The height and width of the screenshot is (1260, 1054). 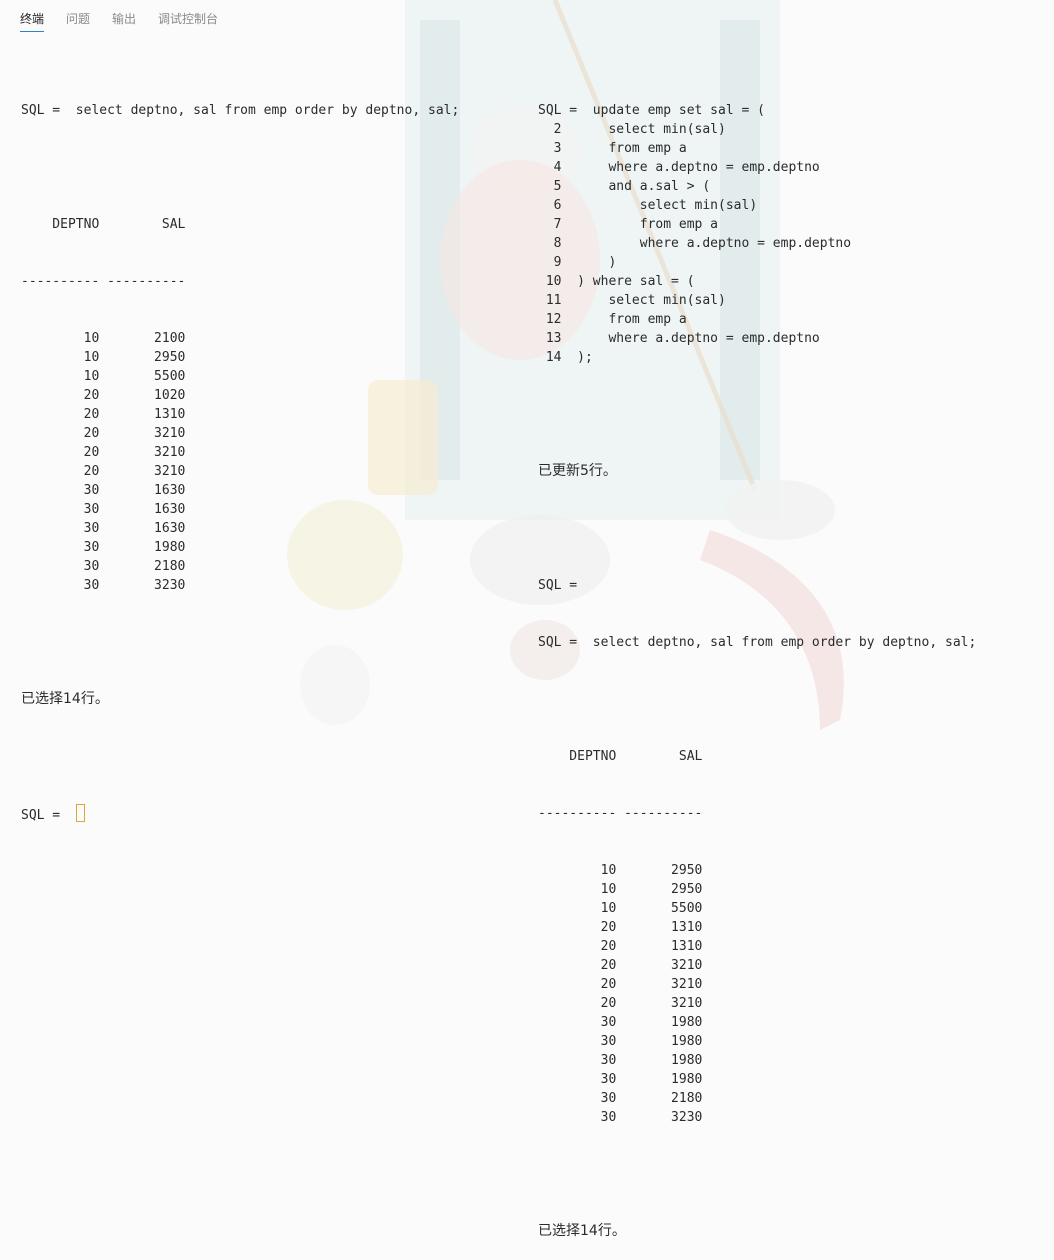 I want to click on sql-prompt-empty: SQL =, so click(x=558, y=585).